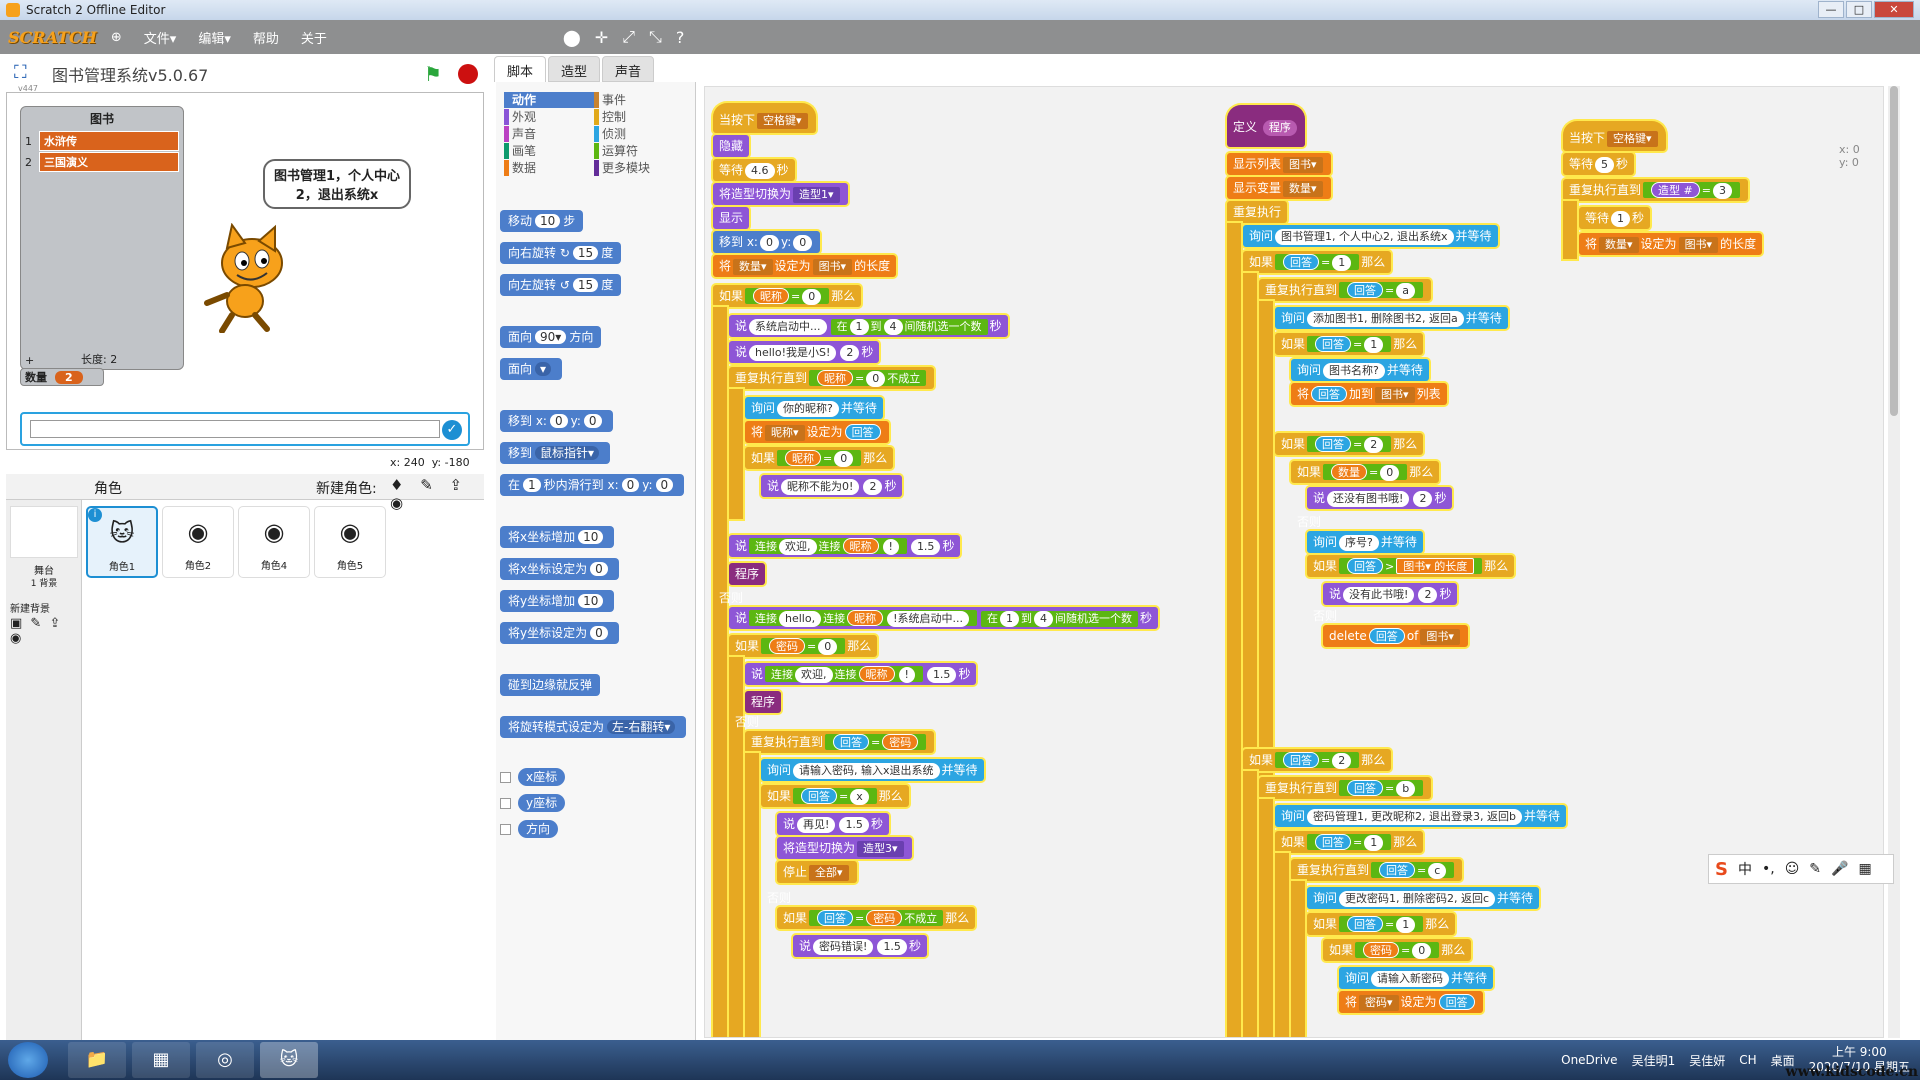  I want to click on script-scrollbar, so click(1894, 562).